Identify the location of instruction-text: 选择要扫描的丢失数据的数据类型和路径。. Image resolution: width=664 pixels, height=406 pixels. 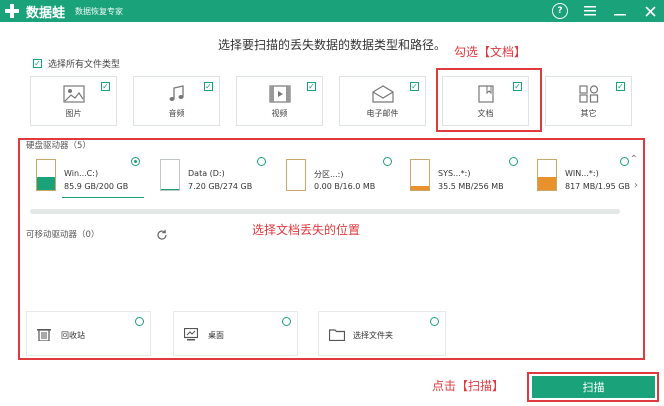
(331, 45).